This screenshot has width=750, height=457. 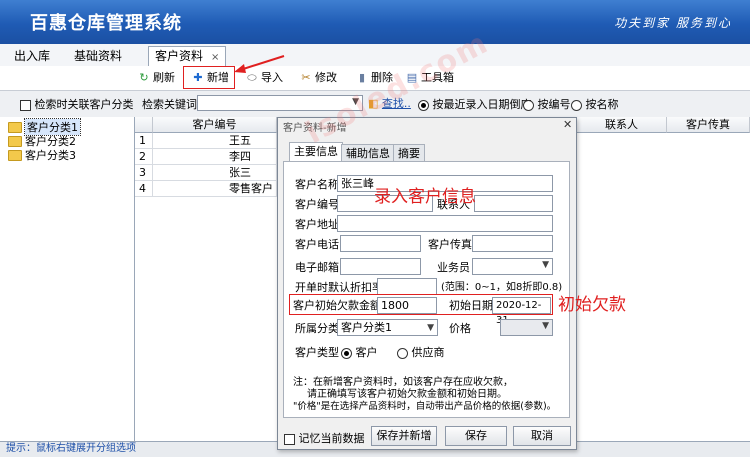 I want to click on grid-header-code: 客户编号, so click(x=215, y=125).